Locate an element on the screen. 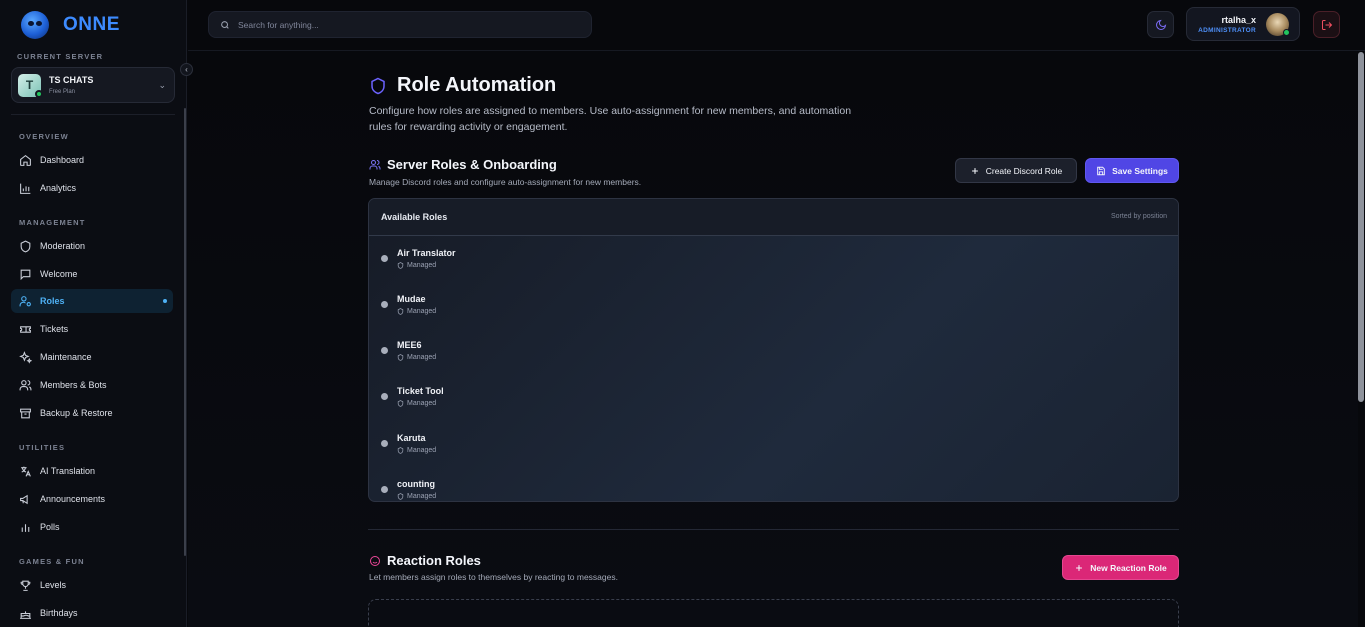 This screenshot has width=1365, height=627. translate-icon is located at coordinates (25, 471).